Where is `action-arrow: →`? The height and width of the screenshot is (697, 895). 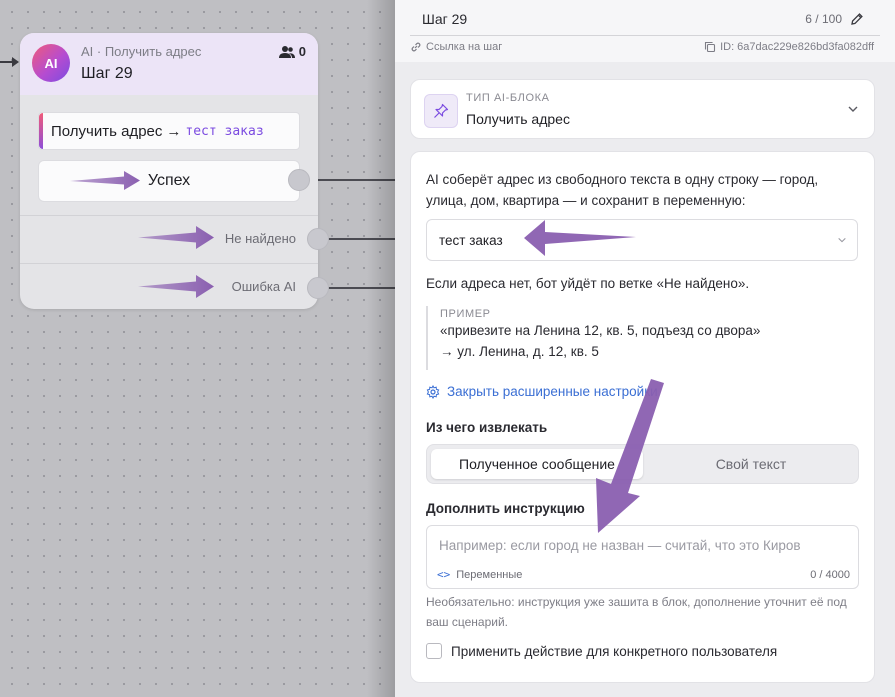 action-arrow: → is located at coordinates (174, 131).